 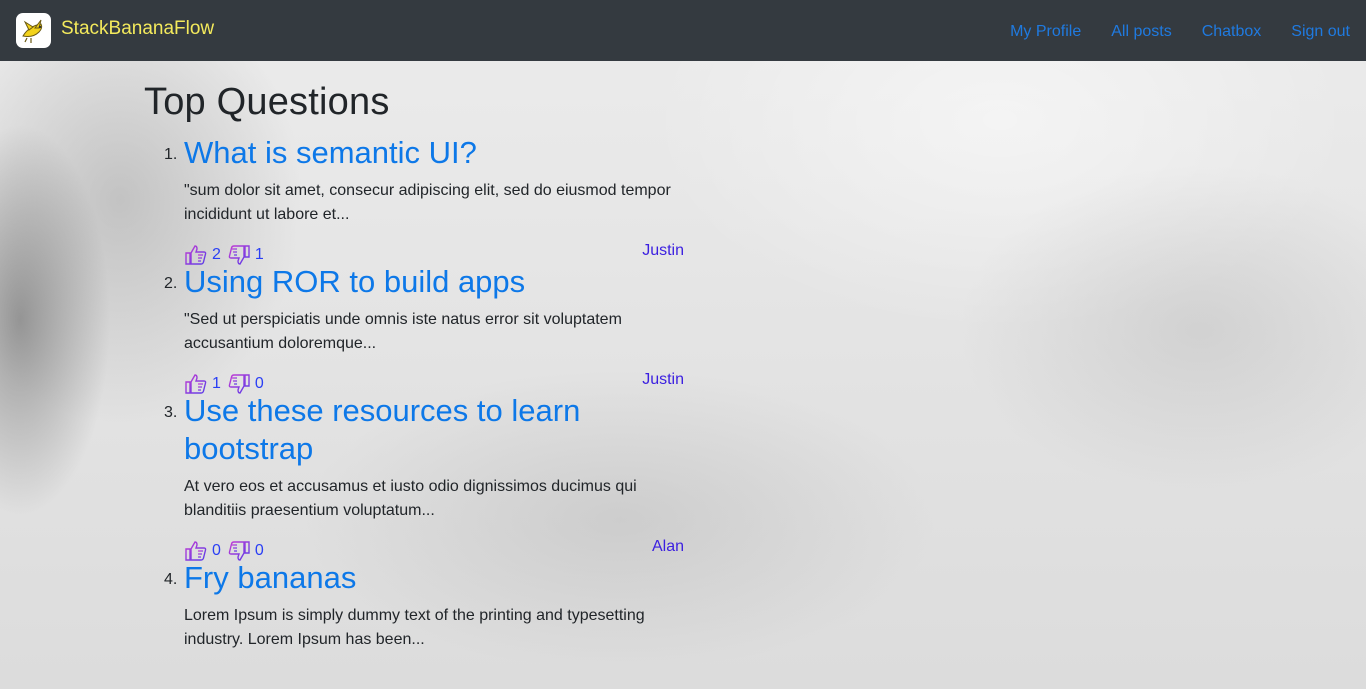 I want to click on brand: StackBananaFlow, so click(x=115, y=30).